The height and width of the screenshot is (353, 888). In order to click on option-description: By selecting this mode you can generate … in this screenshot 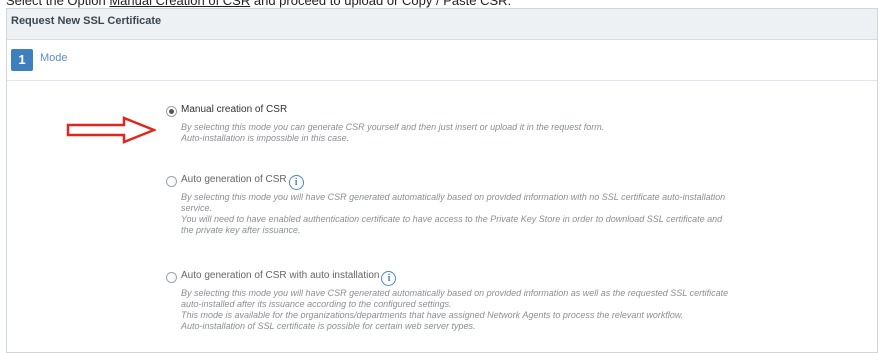, I will do `click(526, 133)`.